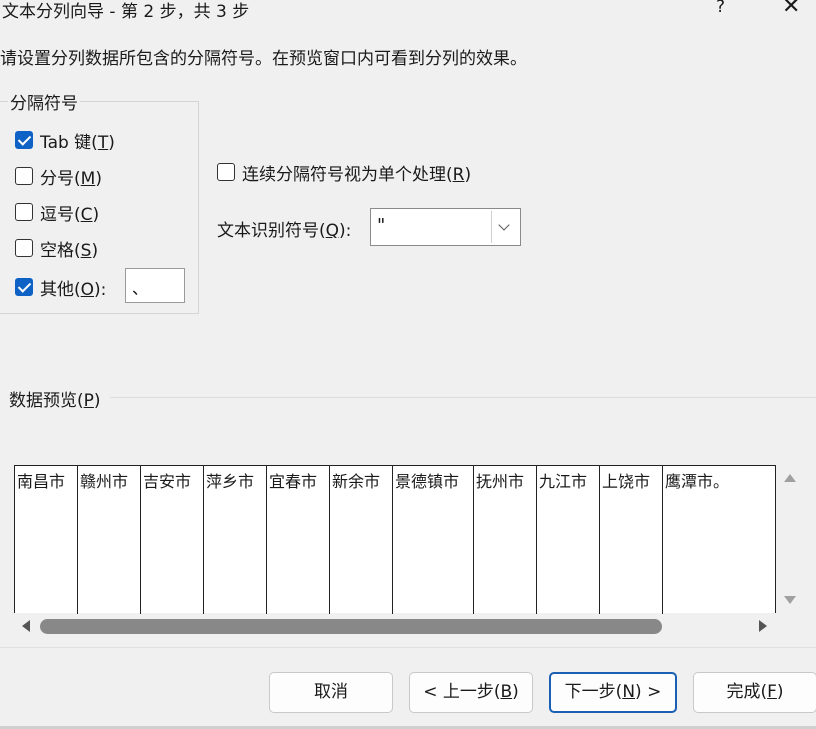 This screenshot has height=729, width=816. What do you see at coordinates (331, 692) in the screenshot?
I see `cancel-button: 取消` at bounding box center [331, 692].